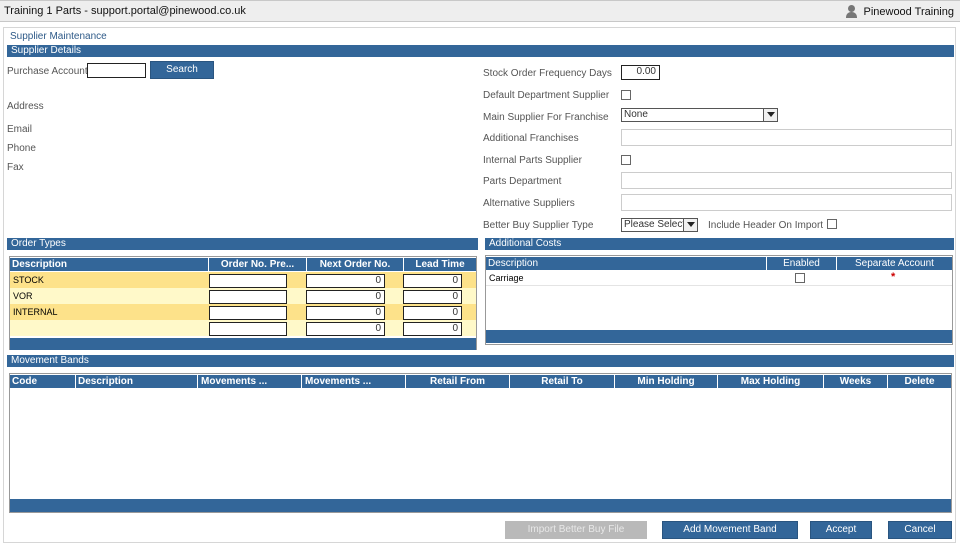  What do you see at coordinates (529, 203) in the screenshot?
I see `alternative-suppliers-label: Alternative Suppliers` at bounding box center [529, 203].